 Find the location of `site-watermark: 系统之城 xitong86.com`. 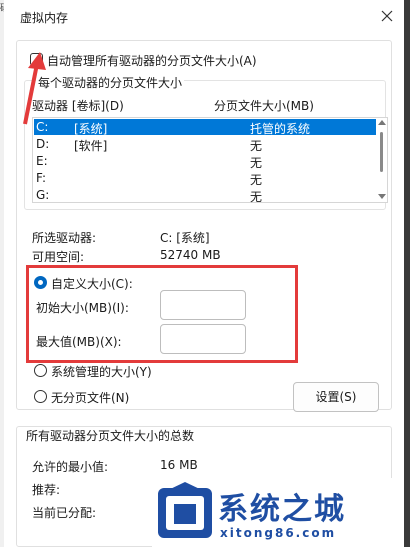

site-watermark: 系统之城 xitong86.com is located at coordinates (278, 512).